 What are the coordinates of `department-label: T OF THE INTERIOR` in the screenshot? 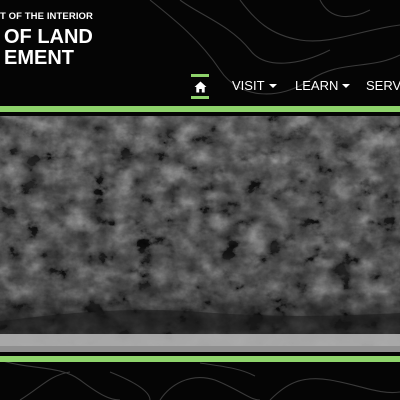 It's located at (47, 16).